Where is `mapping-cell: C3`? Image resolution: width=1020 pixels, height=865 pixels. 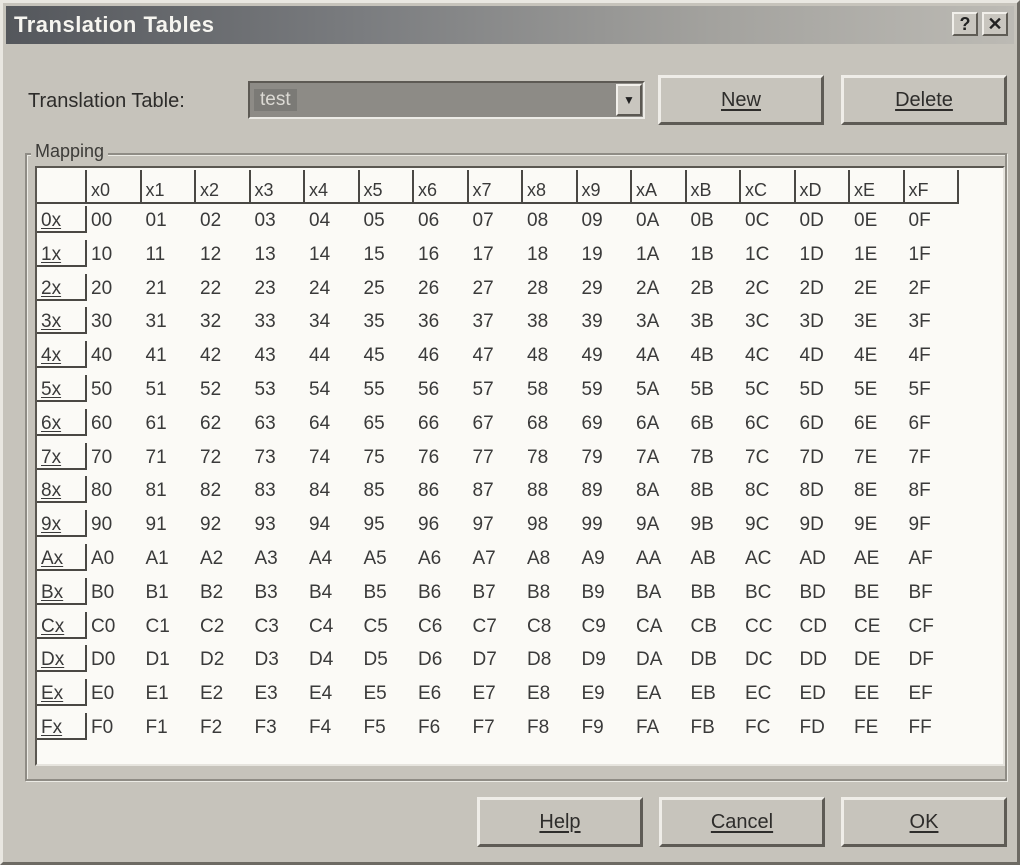 mapping-cell: C3 is located at coordinates (278, 625).